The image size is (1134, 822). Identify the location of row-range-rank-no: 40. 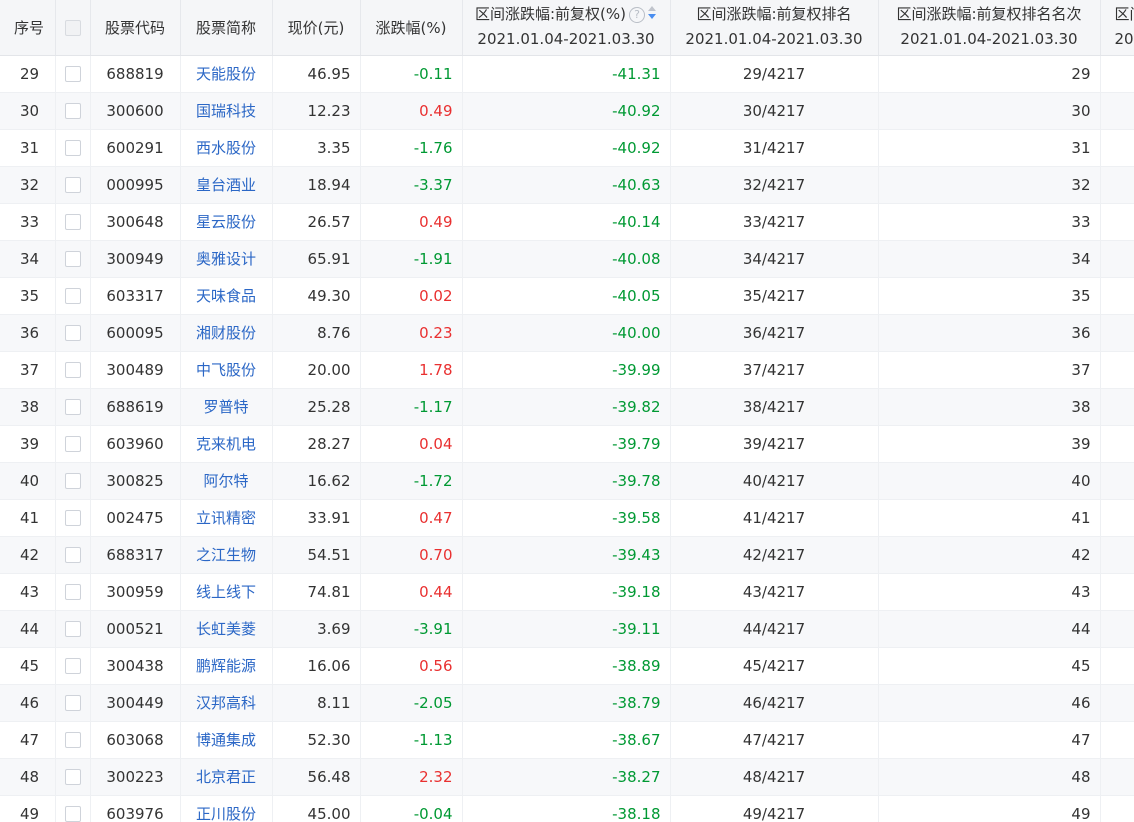
(989, 481).